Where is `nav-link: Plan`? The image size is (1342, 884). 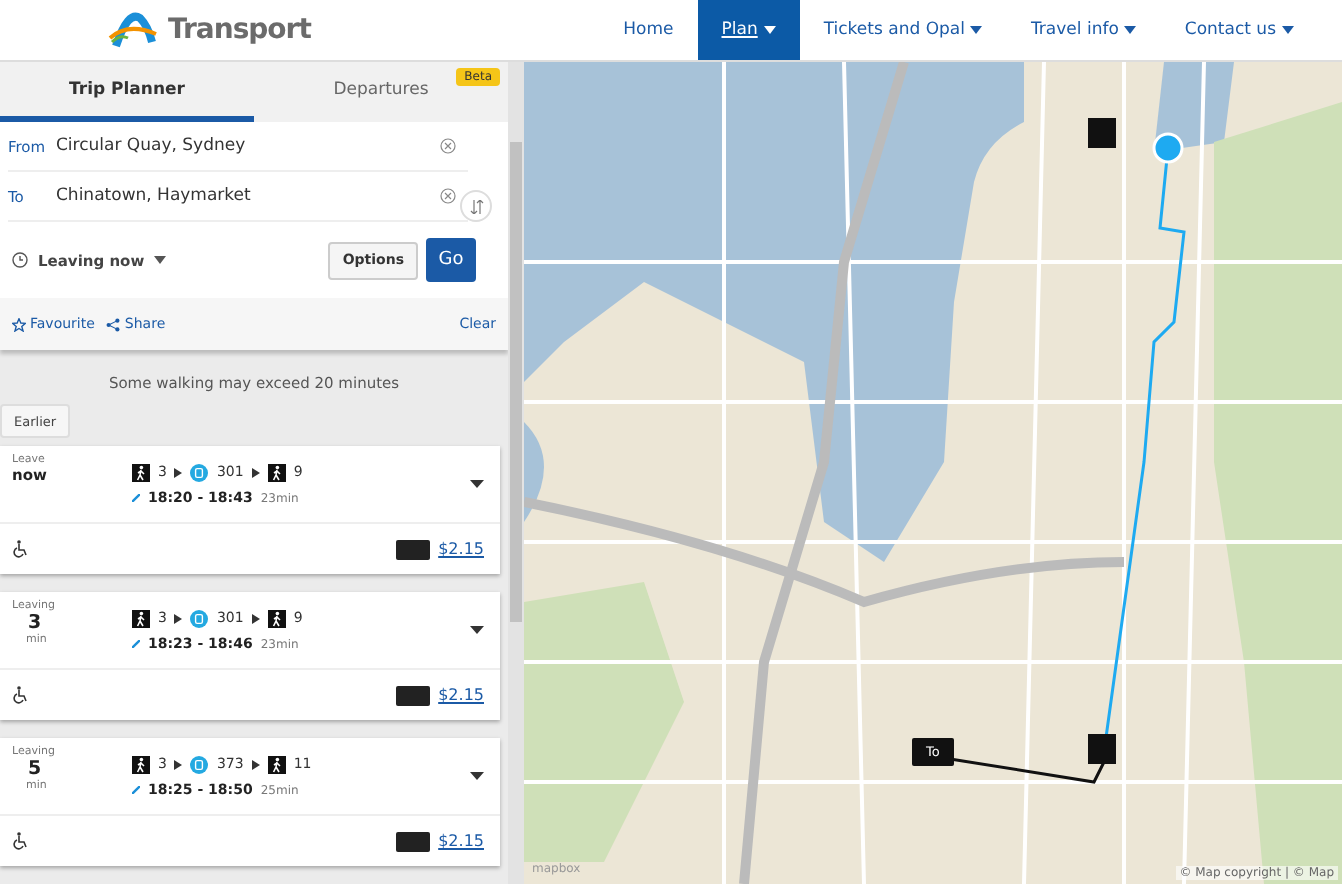
nav-link: Plan is located at coordinates (748, 30).